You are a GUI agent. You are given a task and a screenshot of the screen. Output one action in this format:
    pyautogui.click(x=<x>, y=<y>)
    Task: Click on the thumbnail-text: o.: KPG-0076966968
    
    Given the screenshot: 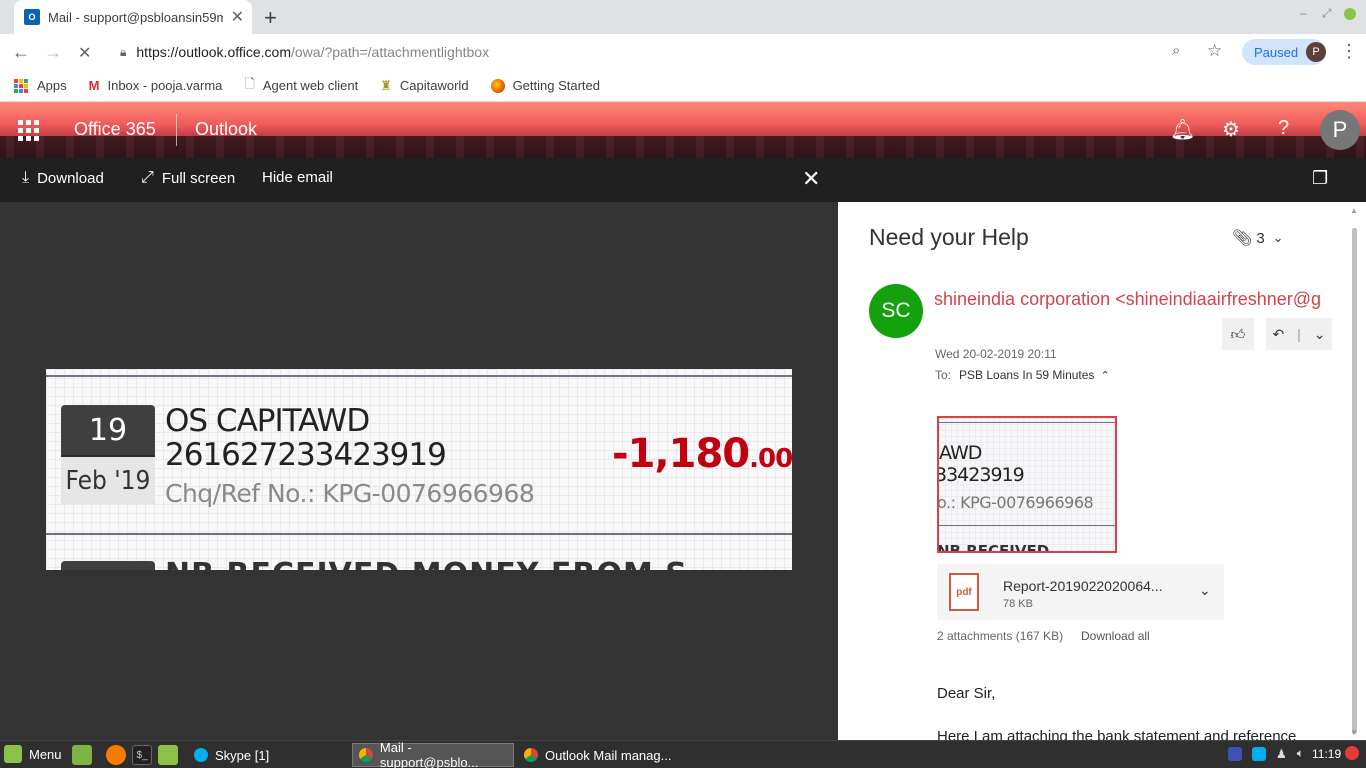 What is the action you would take?
    pyautogui.click(x=1015, y=502)
    